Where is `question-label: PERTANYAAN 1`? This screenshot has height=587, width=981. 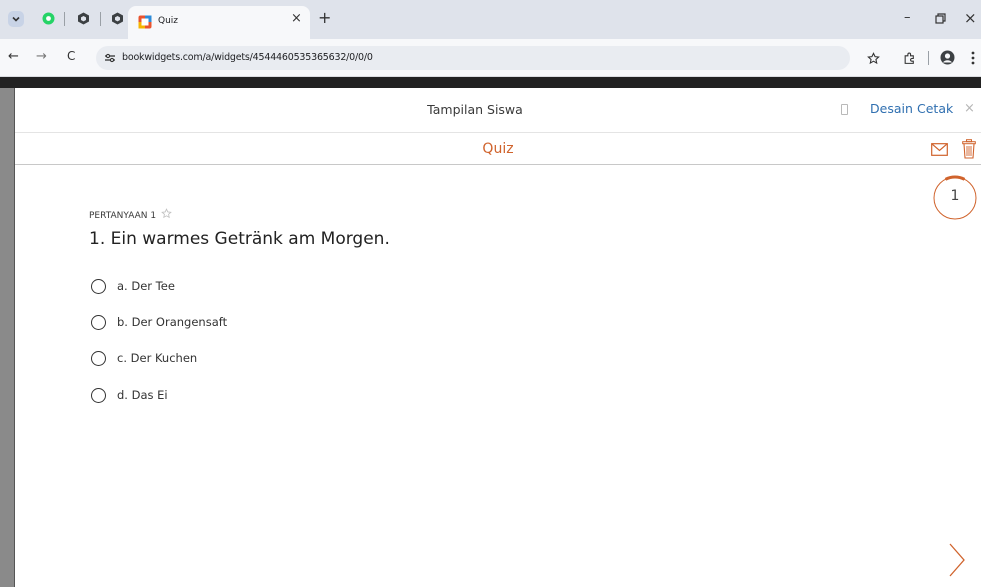
question-label: PERTANYAAN 1 is located at coordinates (130, 214).